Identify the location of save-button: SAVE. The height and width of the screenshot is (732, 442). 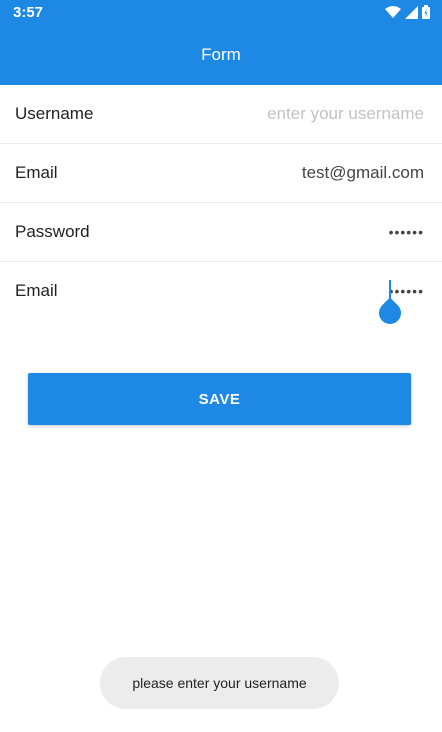
(219, 399).